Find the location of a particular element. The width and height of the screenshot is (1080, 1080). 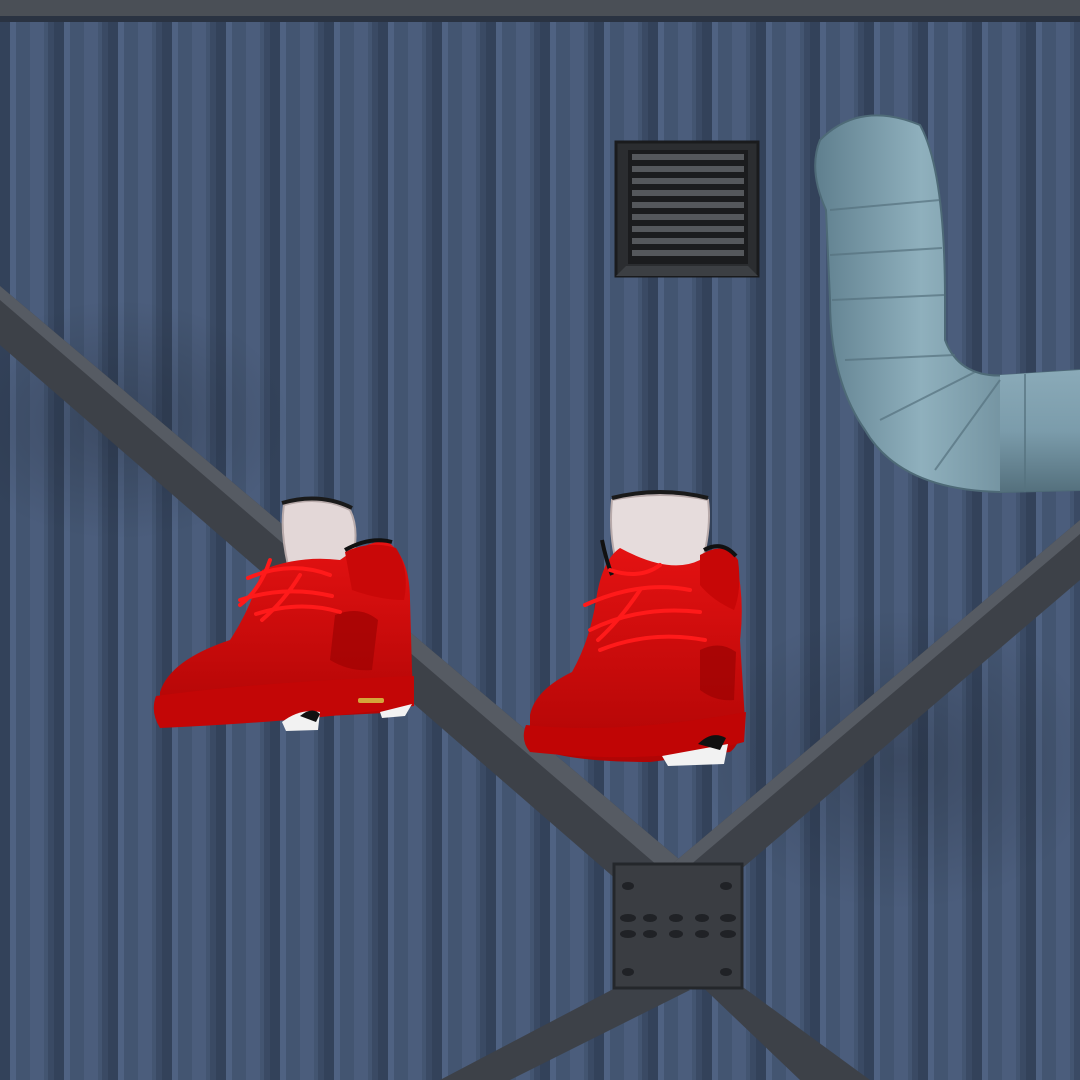

roof-edge is located at coordinates (540, 8).